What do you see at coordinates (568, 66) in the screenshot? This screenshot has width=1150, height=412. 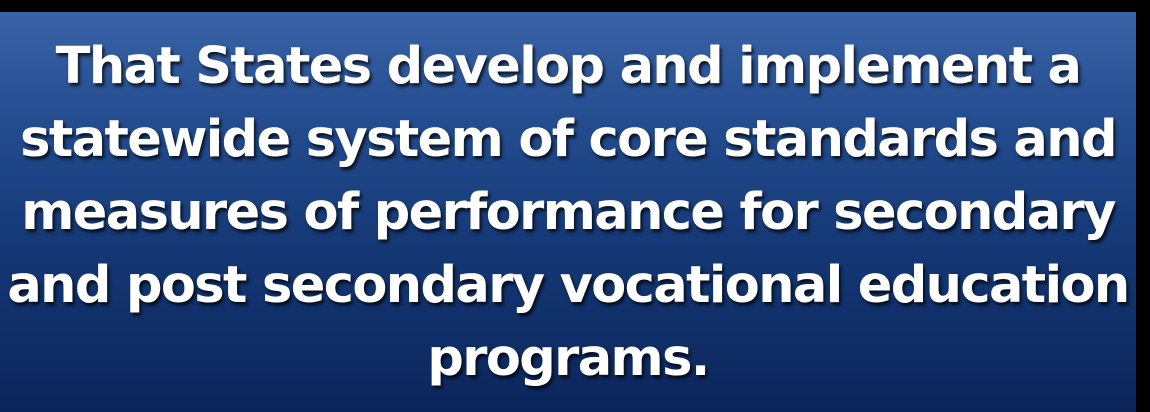 I see `statement-line-1: That States develop and implement a` at bounding box center [568, 66].